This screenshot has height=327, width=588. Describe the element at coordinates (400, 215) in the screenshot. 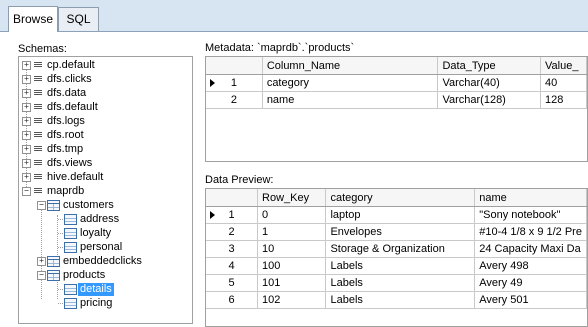

I see `cell: laptop` at that location.